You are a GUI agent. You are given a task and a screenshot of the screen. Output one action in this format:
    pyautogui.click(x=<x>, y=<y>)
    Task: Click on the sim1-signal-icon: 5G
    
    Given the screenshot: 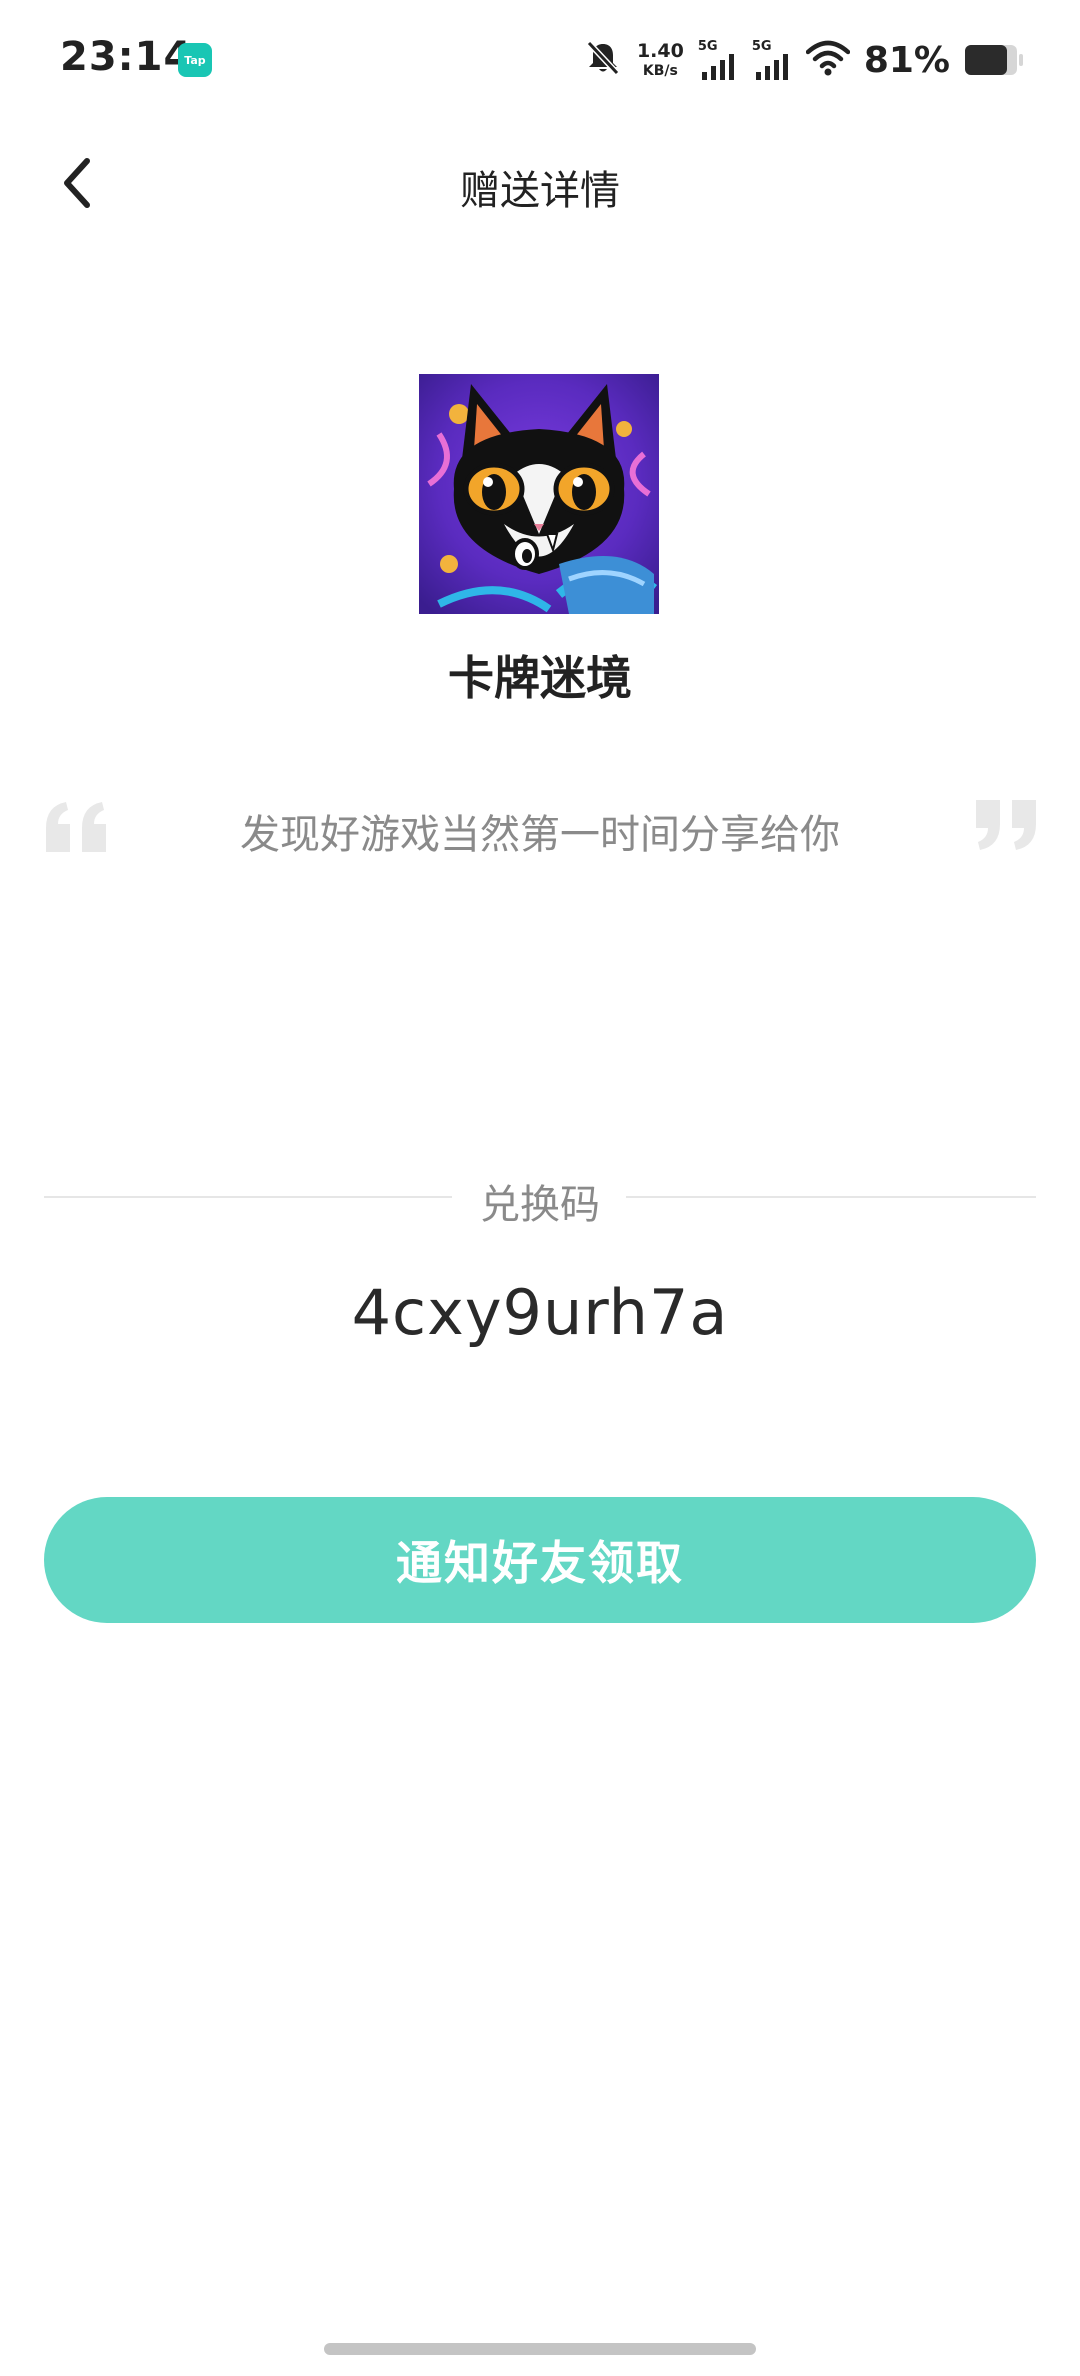 What is the action you would take?
    pyautogui.click(x=718, y=60)
    